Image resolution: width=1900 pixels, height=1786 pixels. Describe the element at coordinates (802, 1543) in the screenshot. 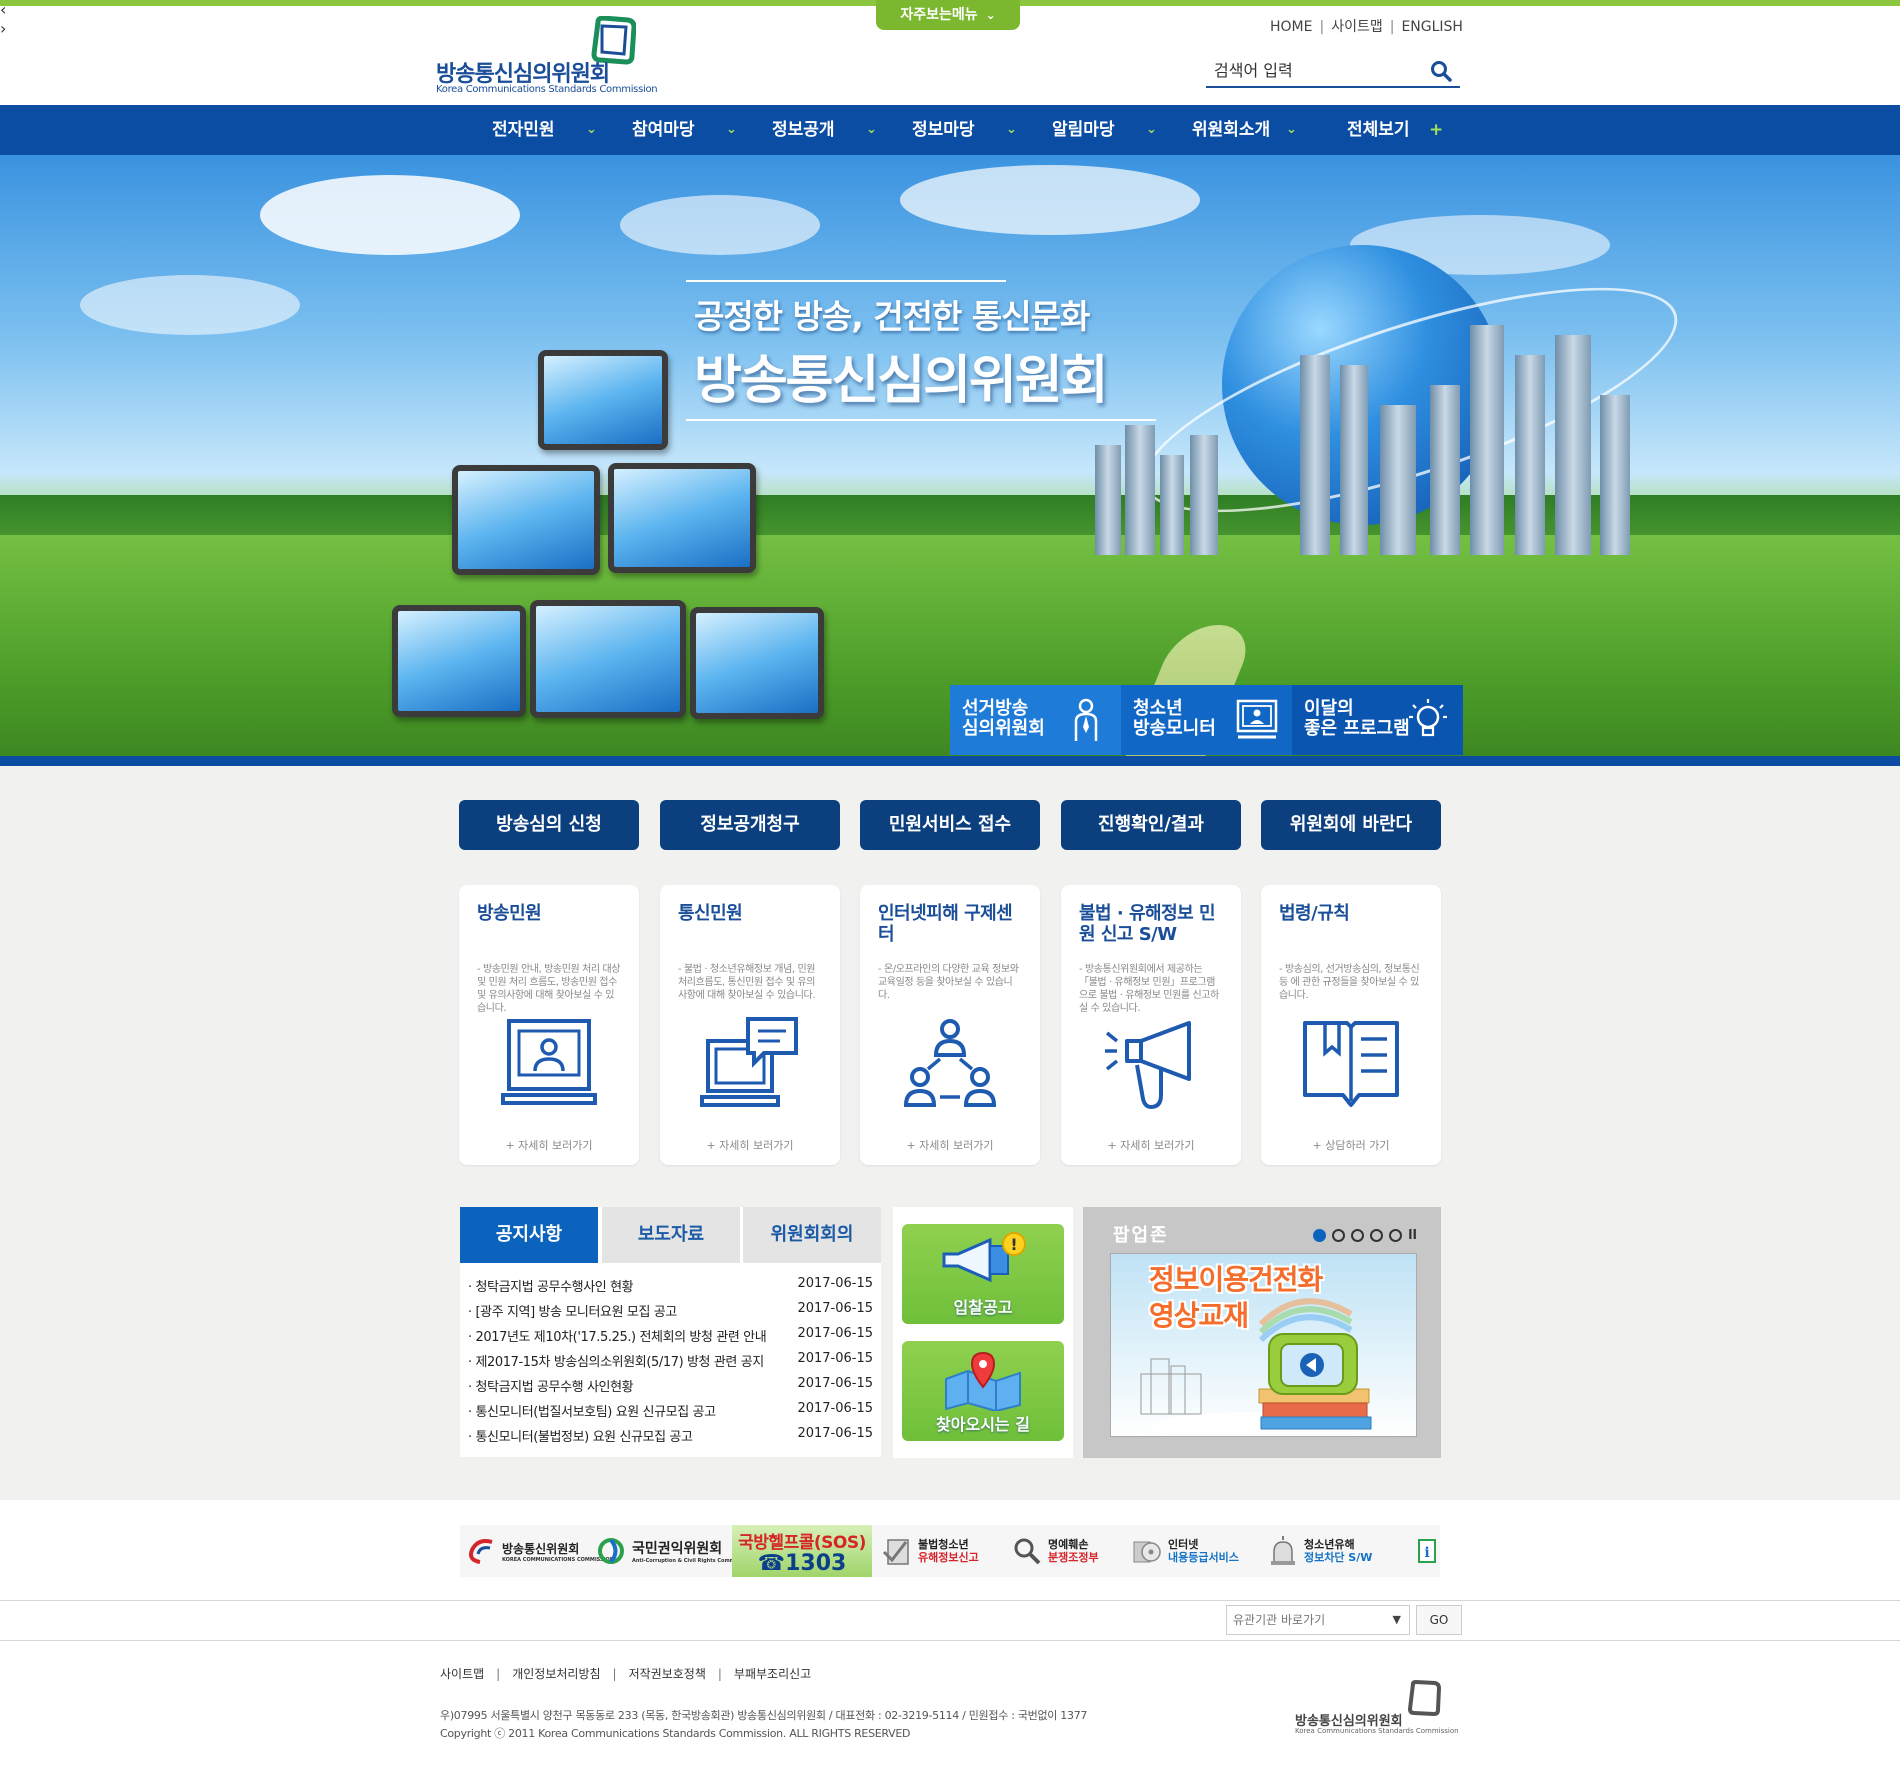

I see `sos-title: 국방헬프콜(SOS)` at that location.